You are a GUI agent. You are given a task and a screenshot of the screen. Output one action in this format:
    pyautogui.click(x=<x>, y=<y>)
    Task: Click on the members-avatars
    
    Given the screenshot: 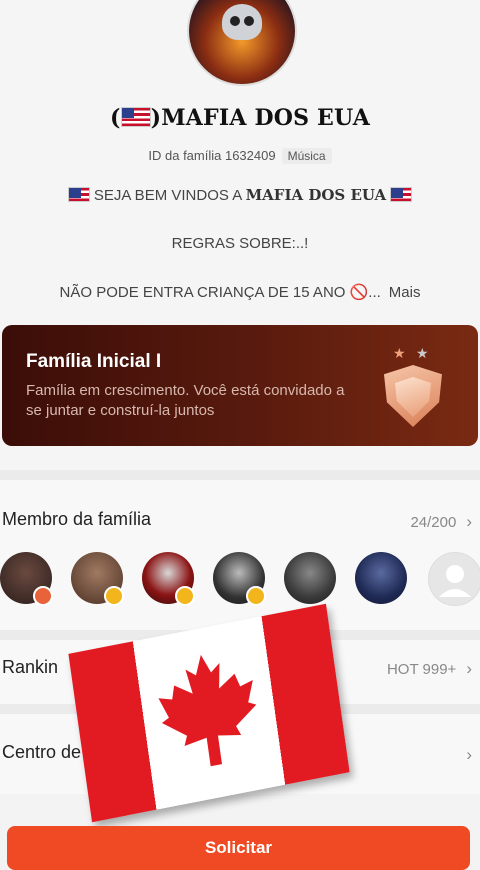 What is the action you would take?
    pyautogui.click(x=240, y=580)
    